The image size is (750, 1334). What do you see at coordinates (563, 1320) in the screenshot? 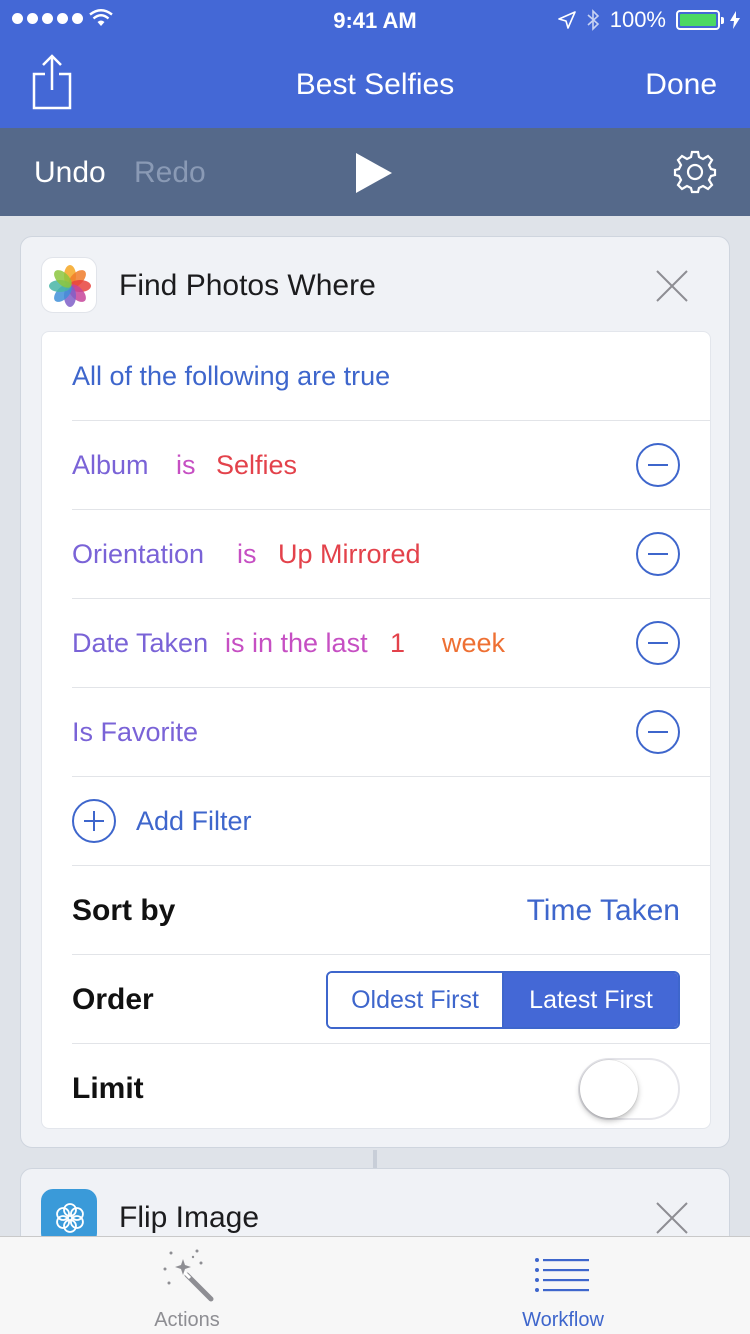
I see `tab-workflow-label: Workflow` at bounding box center [563, 1320].